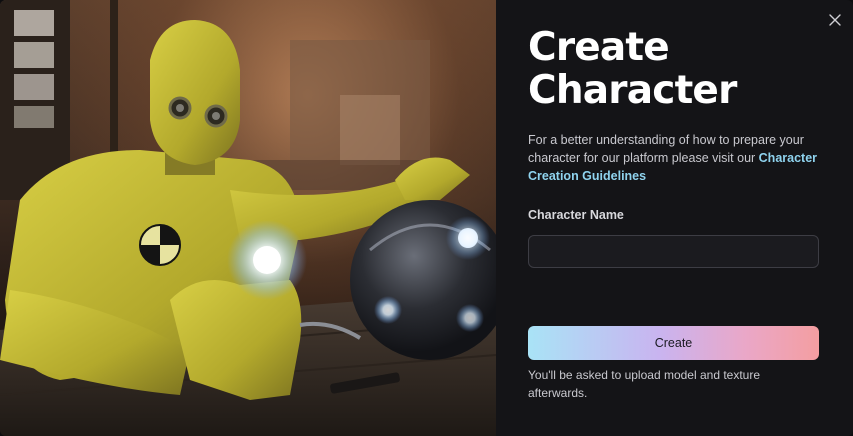 This screenshot has width=853, height=436. Describe the element at coordinates (673, 251) in the screenshot. I see `character-name-input` at that location.